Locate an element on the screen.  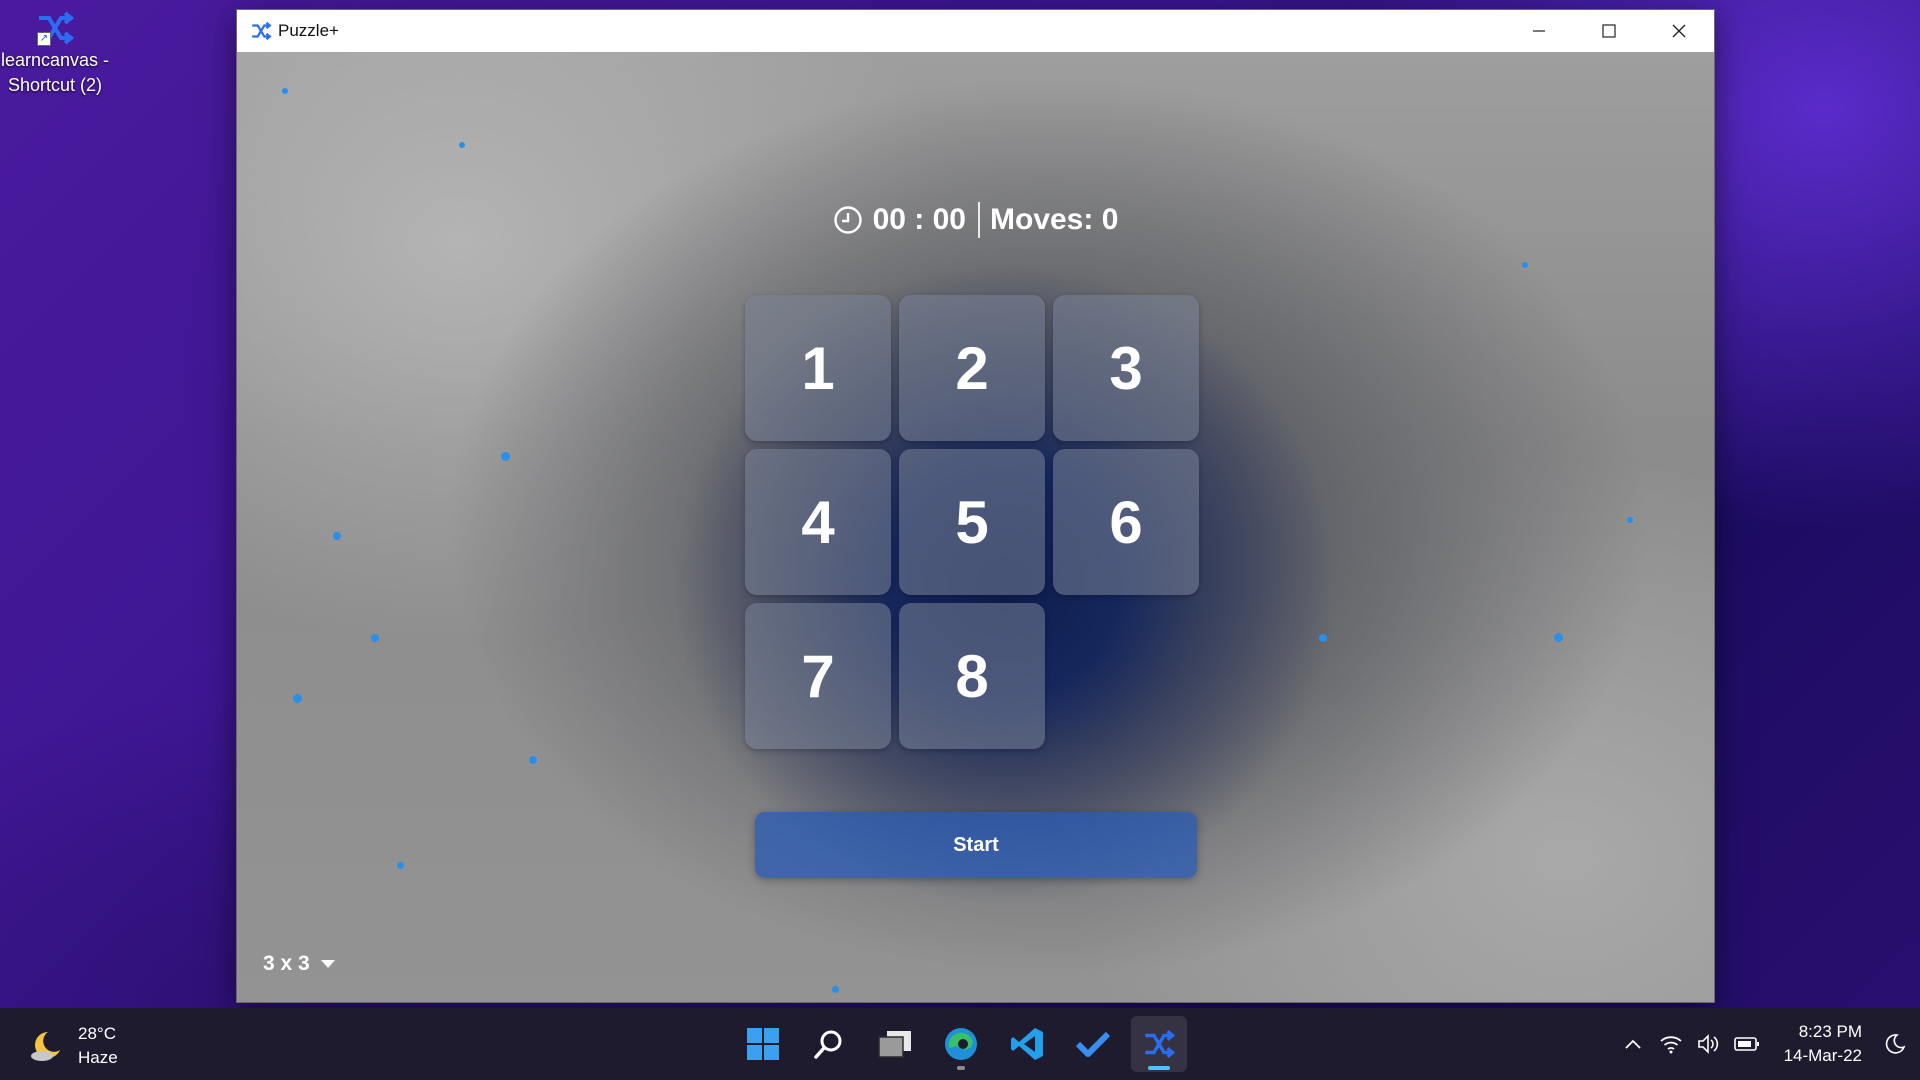
tile-7: 7 is located at coordinates (818, 676).